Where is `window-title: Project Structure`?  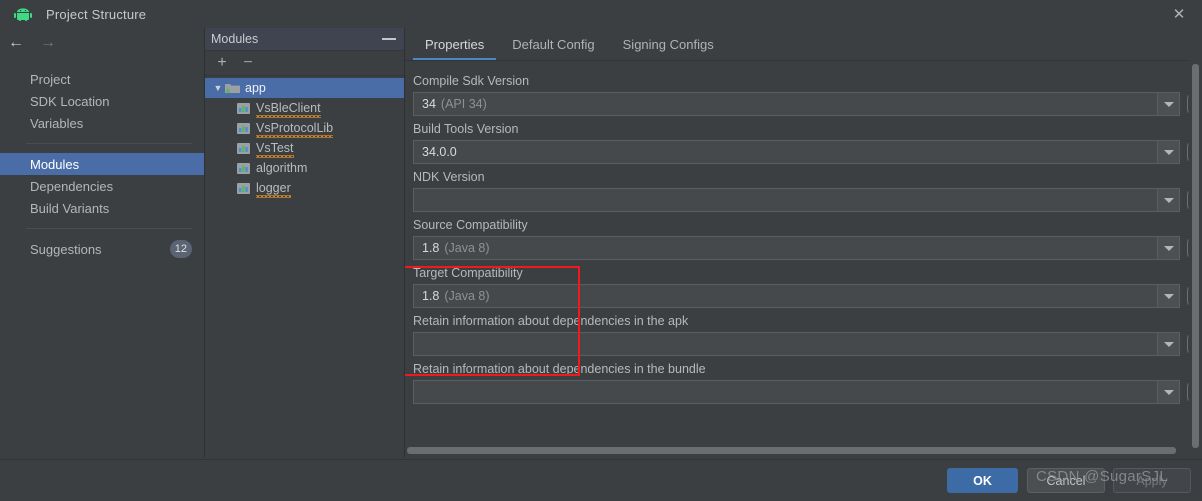
window-title: Project Structure is located at coordinates (96, 14).